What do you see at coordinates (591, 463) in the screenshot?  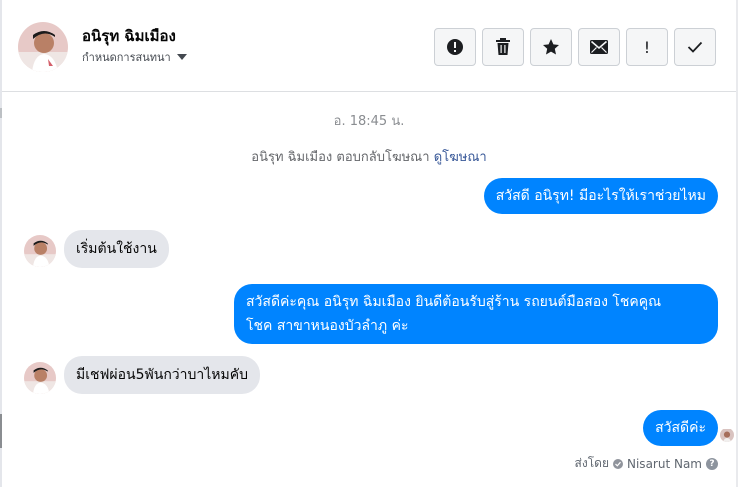 I see `sent-by-label: ส่งโดย` at bounding box center [591, 463].